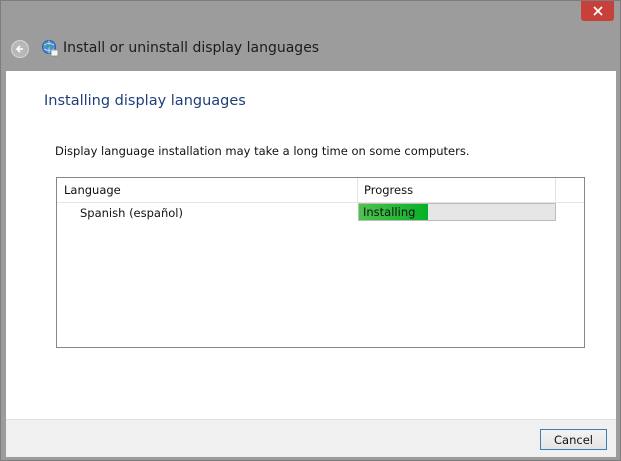 Image resolution: width=621 pixels, height=461 pixels. I want to click on window-title: Install or uninstall display languages, so click(191, 48).